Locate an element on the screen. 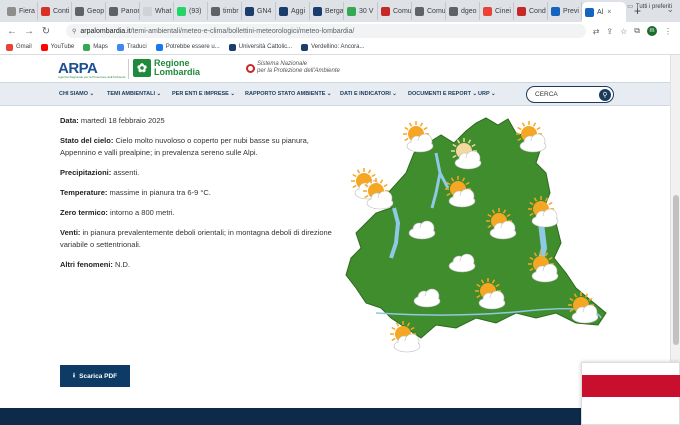 This screenshot has height=425, width=680. regione-lombardia-logo: ✿ Regione Lombardia is located at coordinates (166, 68).